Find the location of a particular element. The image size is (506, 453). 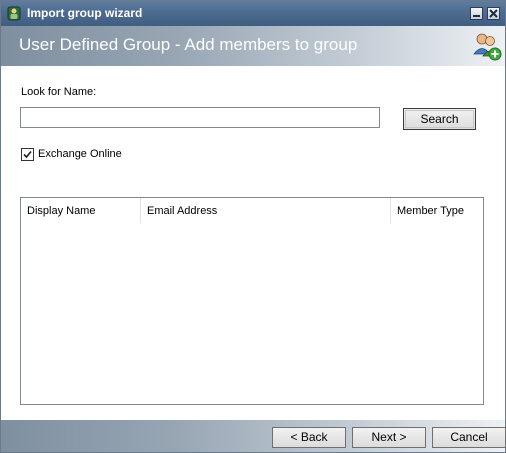

look-for-name-input is located at coordinates (200, 117).